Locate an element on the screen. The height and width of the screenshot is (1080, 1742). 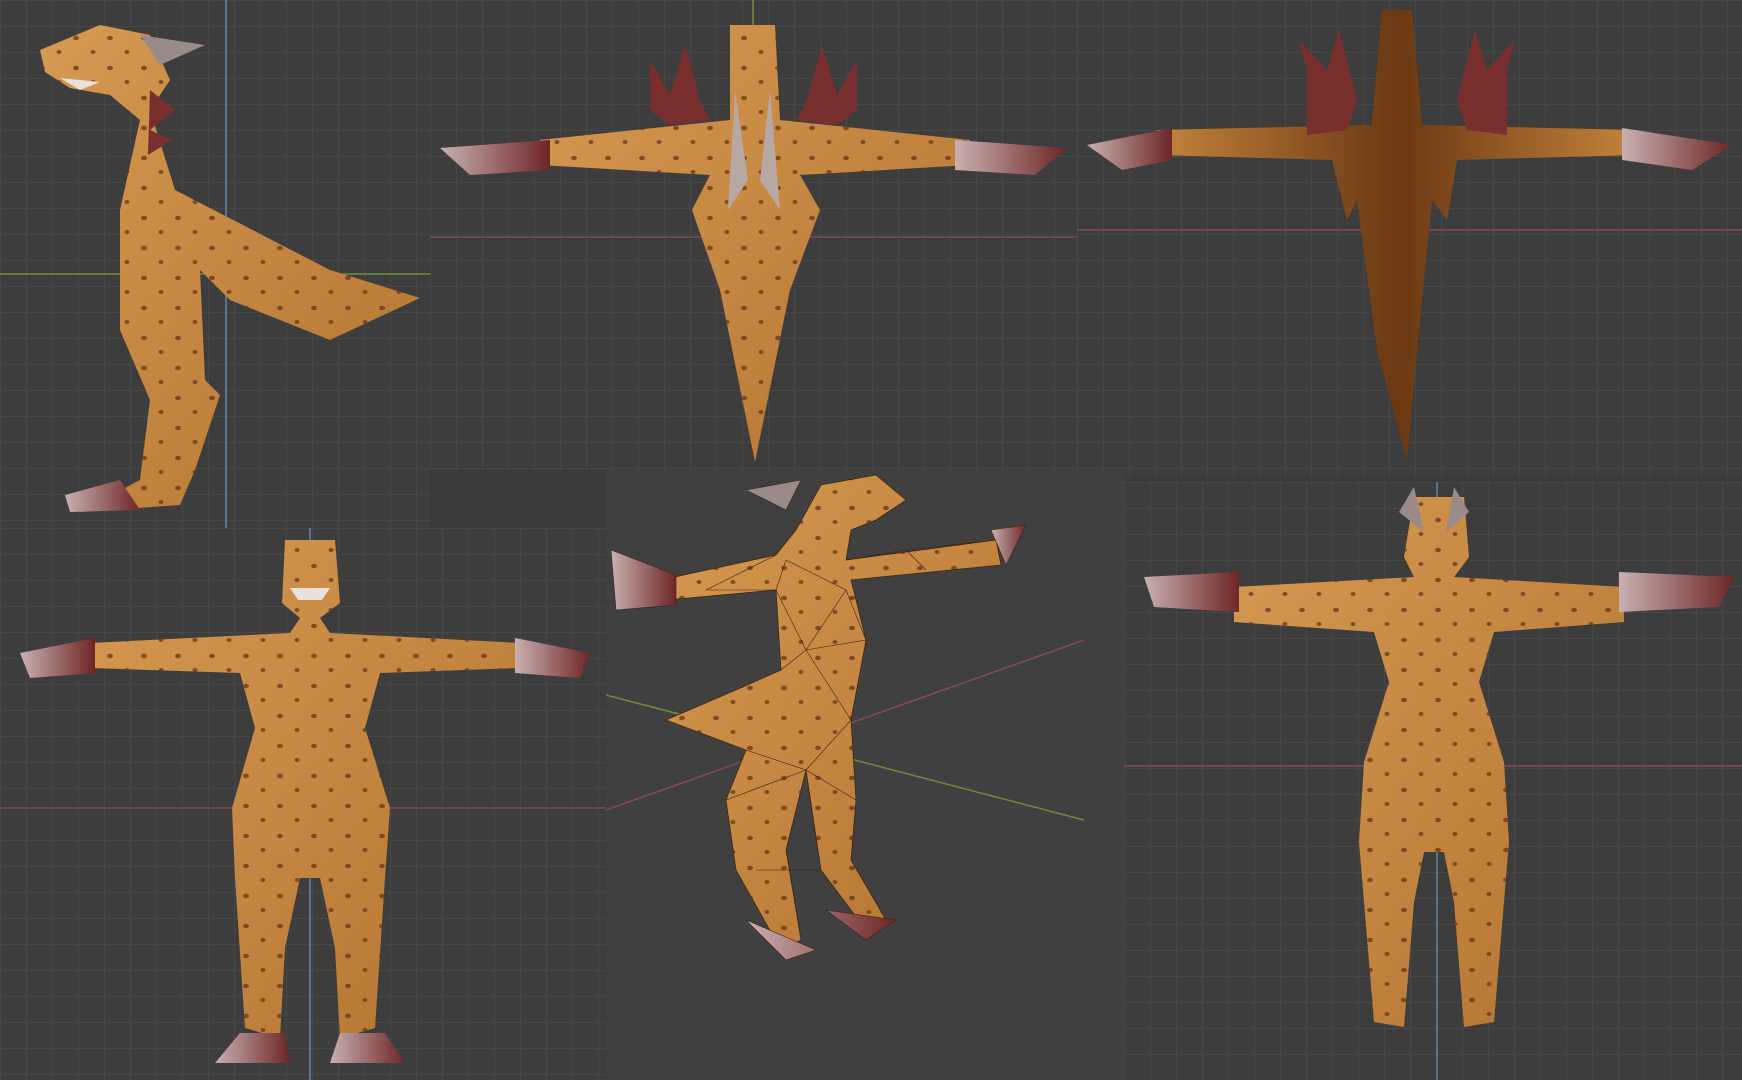
viewport-side is located at coordinates (215, 264).